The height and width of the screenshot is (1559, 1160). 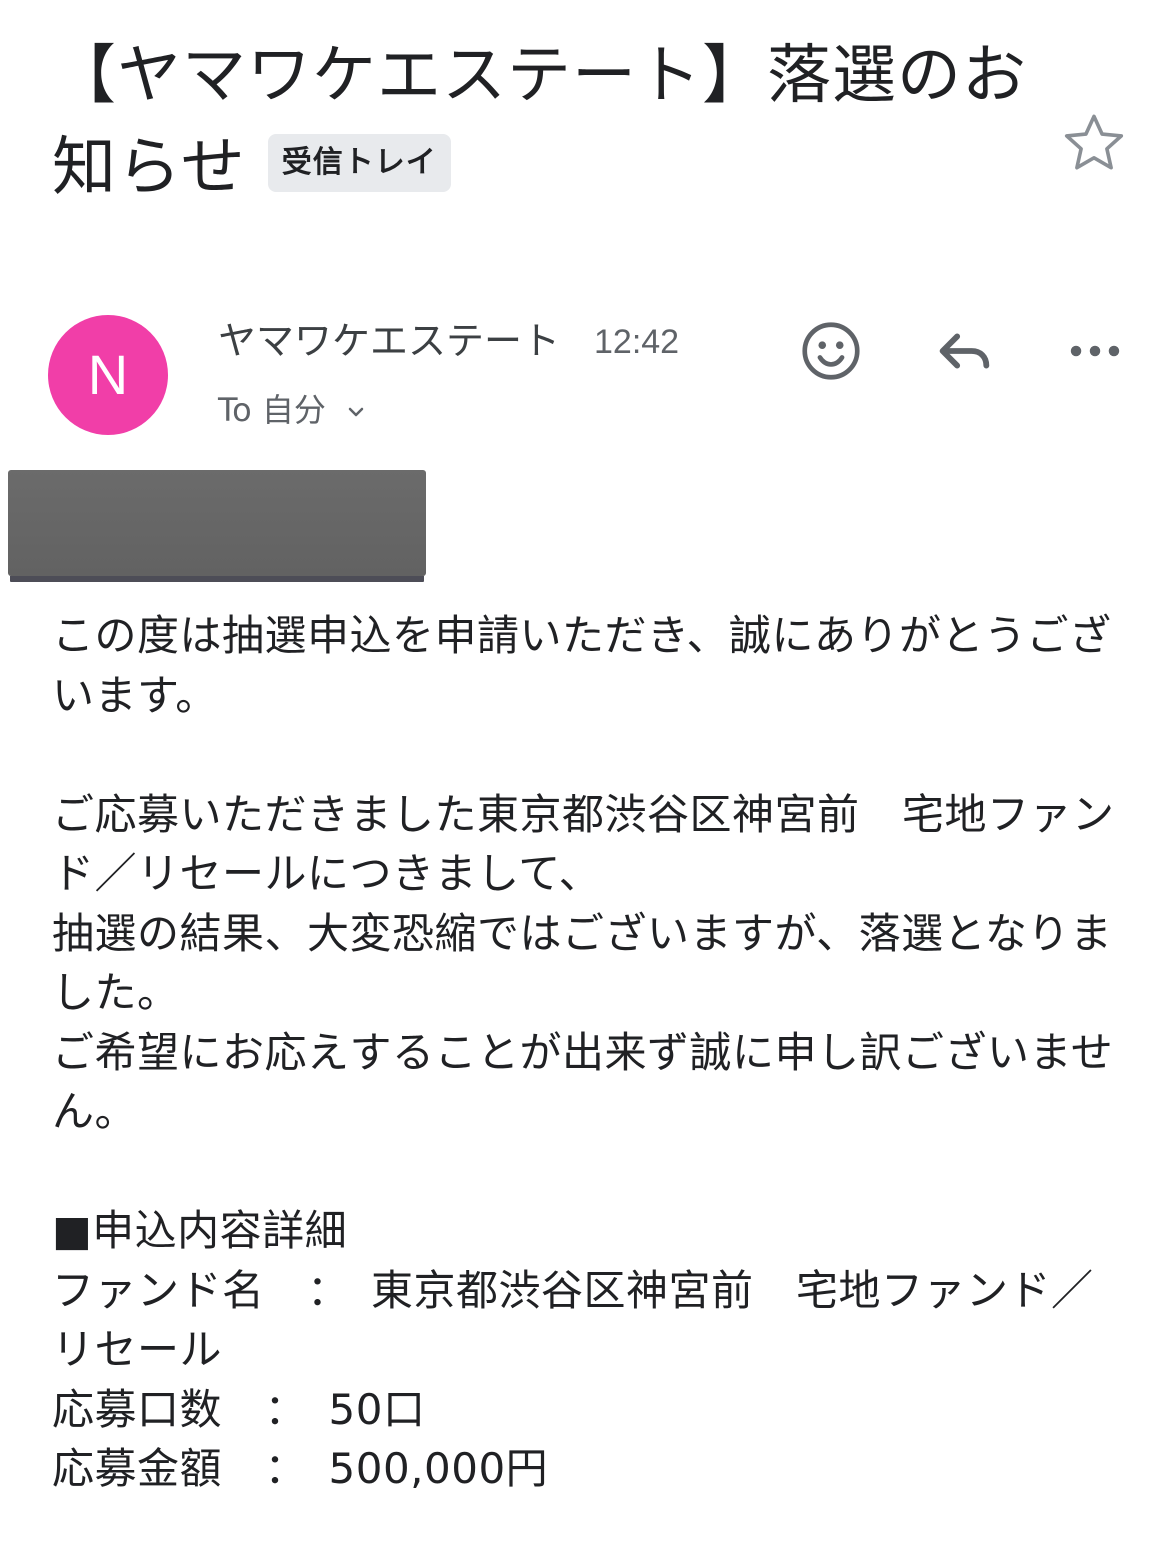 I want to click on sender-name: ヤマワケエステート, so click(x=389, y=341).